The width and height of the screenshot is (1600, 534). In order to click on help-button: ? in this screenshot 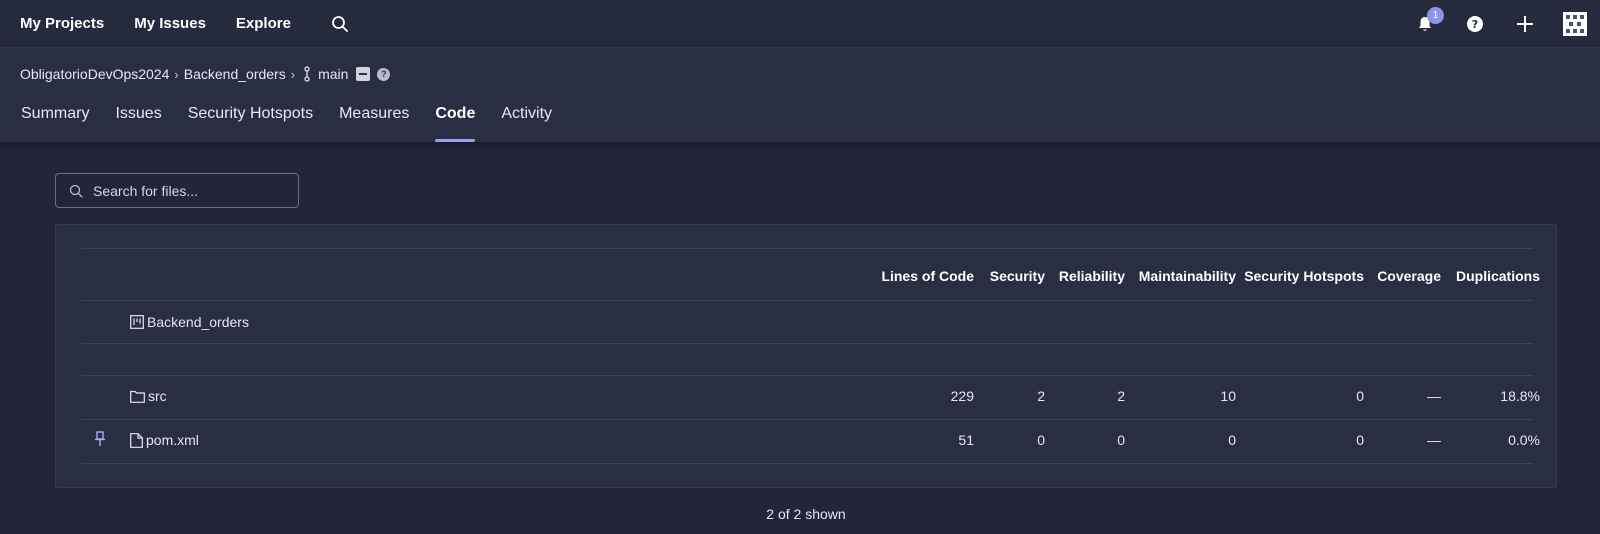, I will do `click(1475, 24)`.